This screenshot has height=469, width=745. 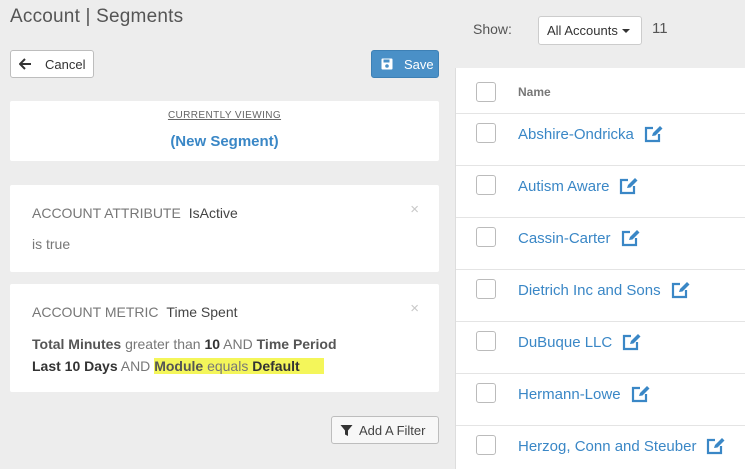 What do you see at coordinates (387, 64) in the screenshot?
I see `floppy-disk-icon` at bounding box center [387, 64].